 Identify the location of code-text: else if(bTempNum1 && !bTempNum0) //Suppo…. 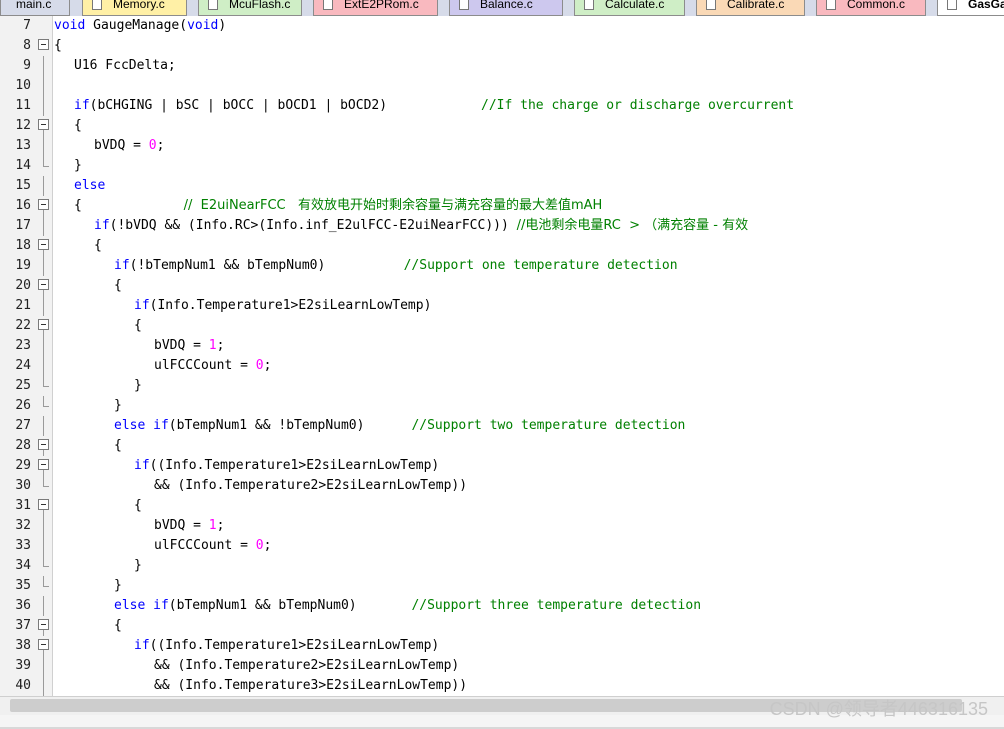
(369, 426).